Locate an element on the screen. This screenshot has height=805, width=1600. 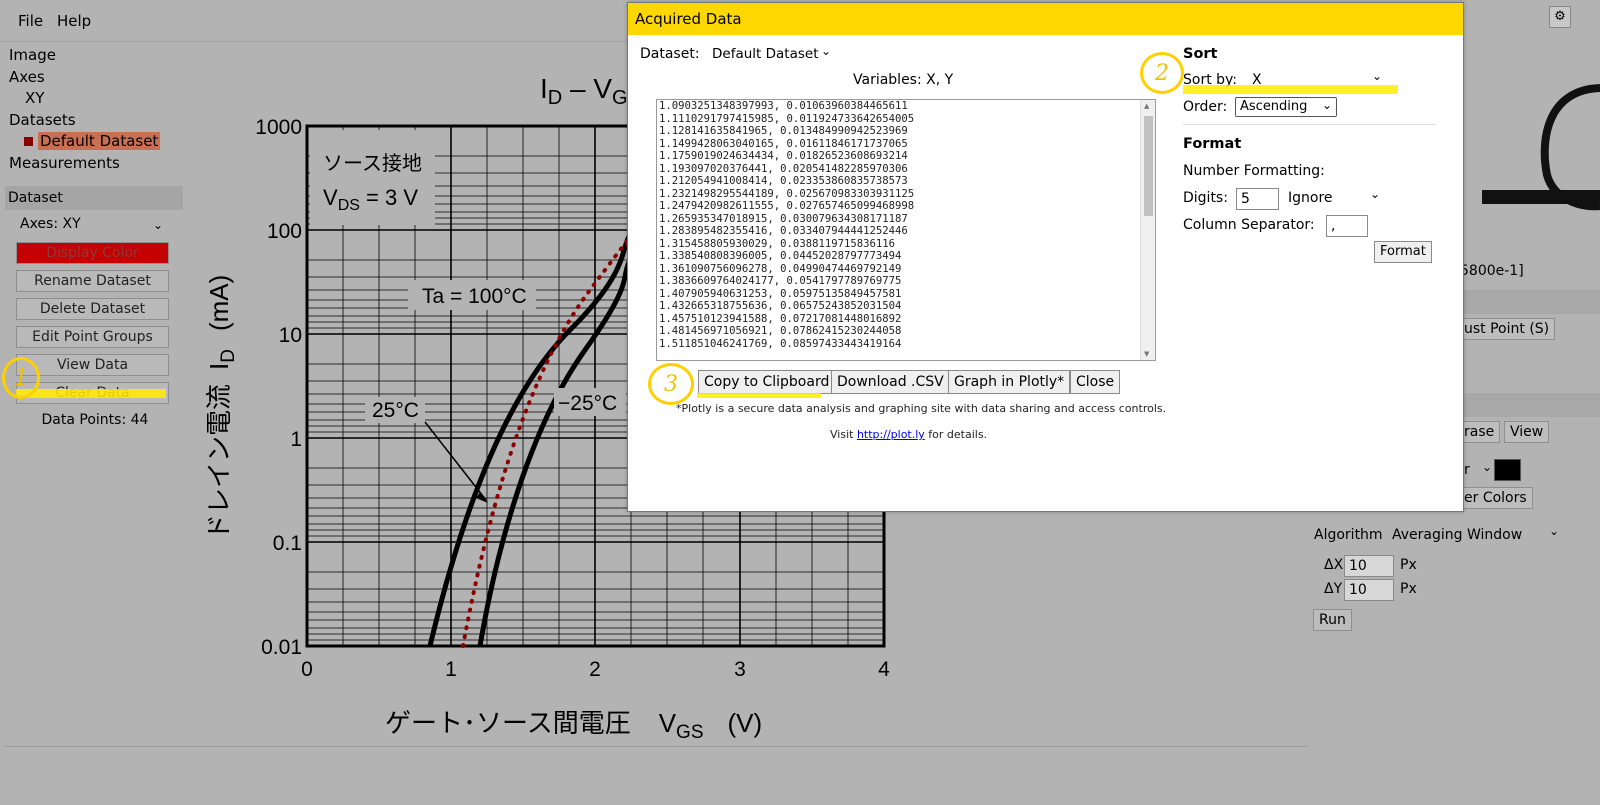
data-line: 1.3836609764024177, 0.0541797789769775 is located at coordinates (780, 281).